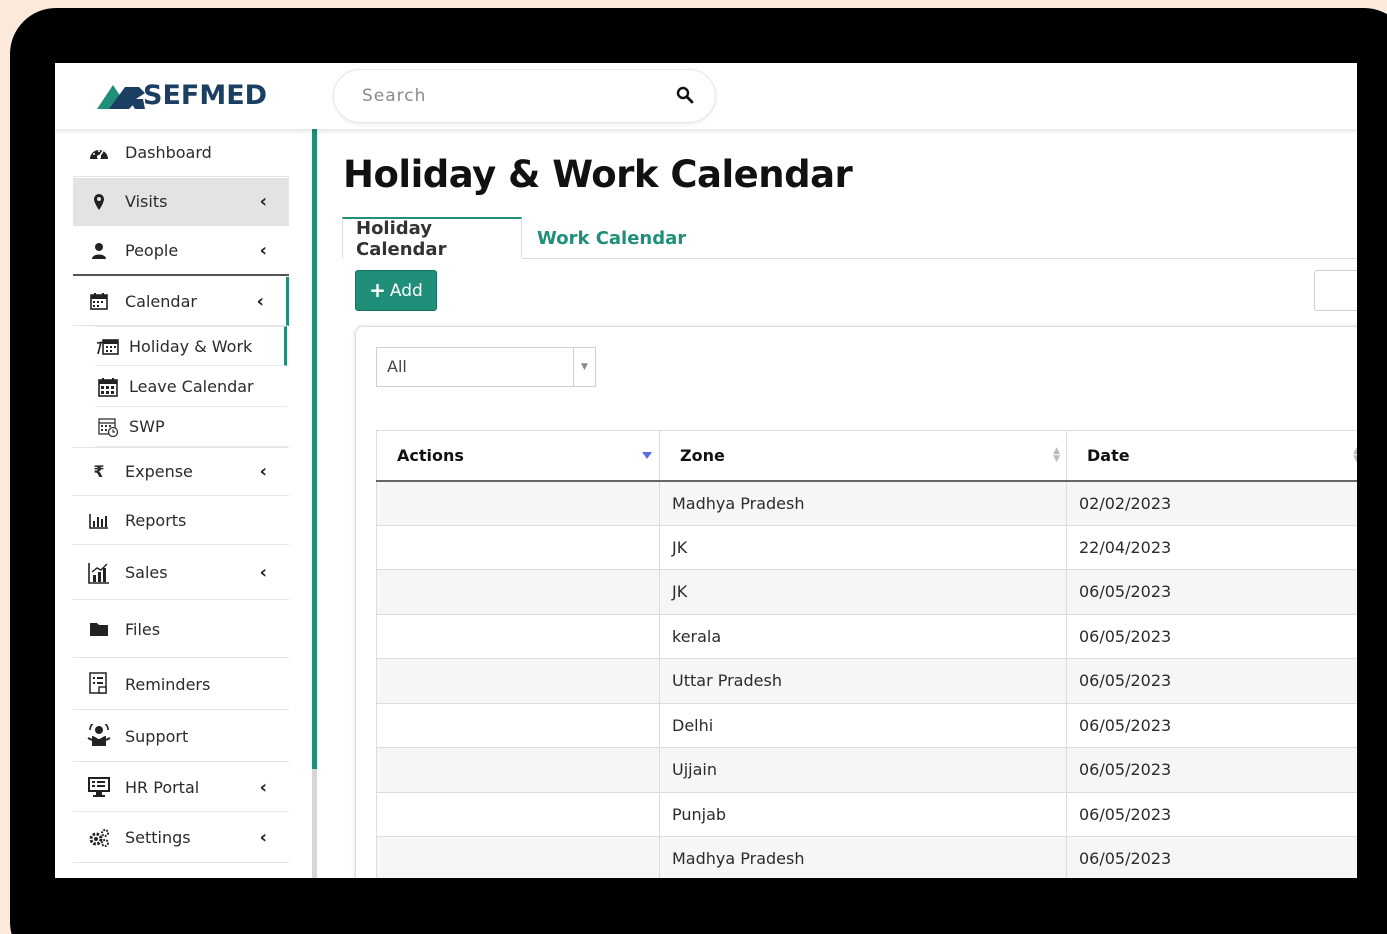  What do you see at coordinates (598, 174) in the screenshot?
I see `page-title: Holiday & Work Calendar` at bounding box center [598, 174].